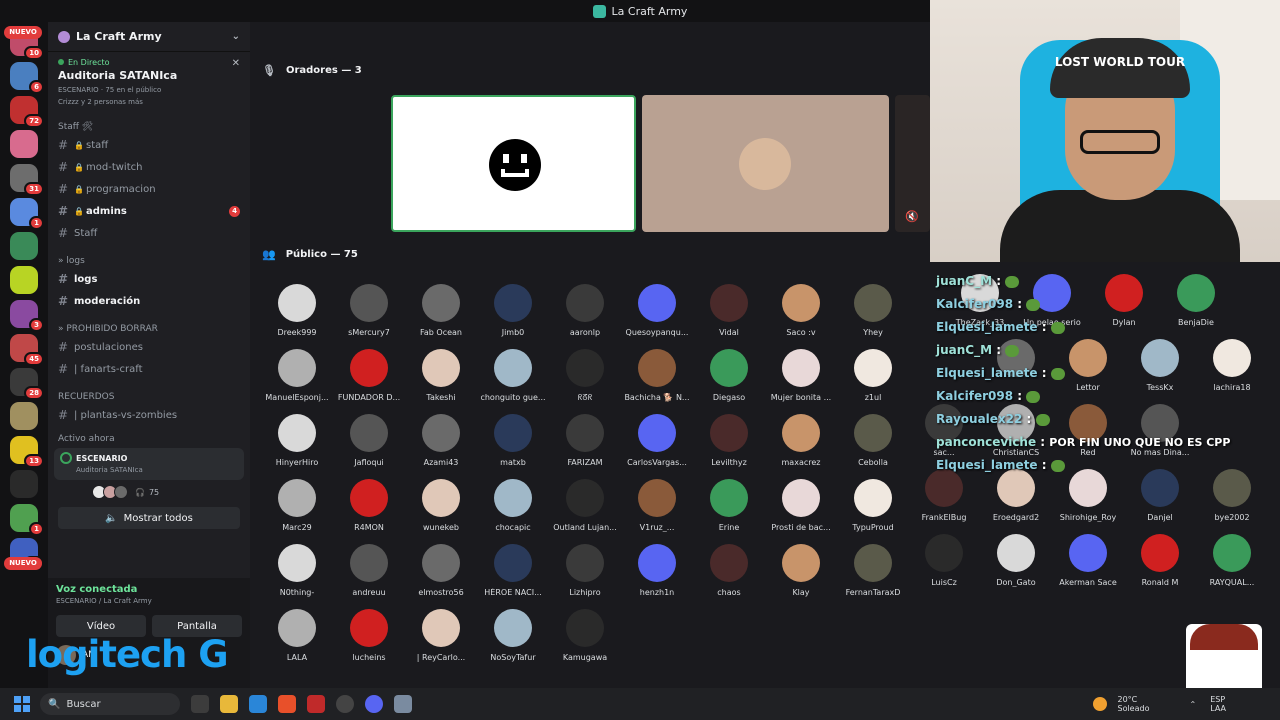  Describe the element at coordinates (801, 310) in the screenshot. I see `audience-member: Saco :v` at that location.